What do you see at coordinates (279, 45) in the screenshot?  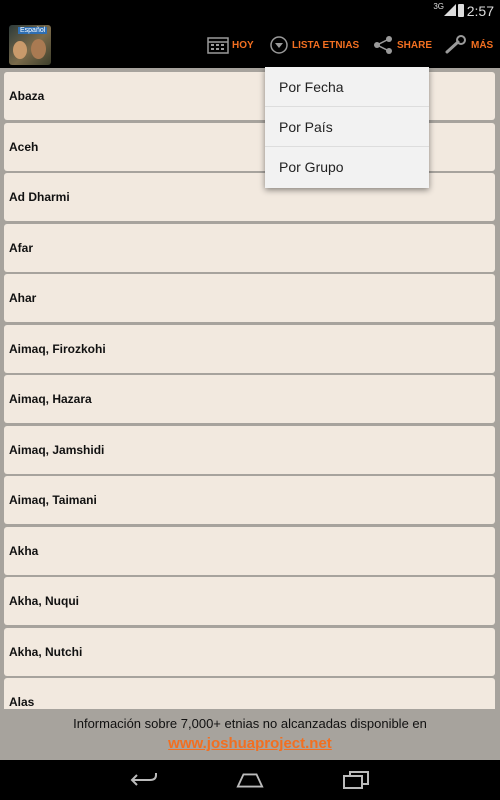 I see `dropdown-circle-icon` at bounding box center [279, 45].